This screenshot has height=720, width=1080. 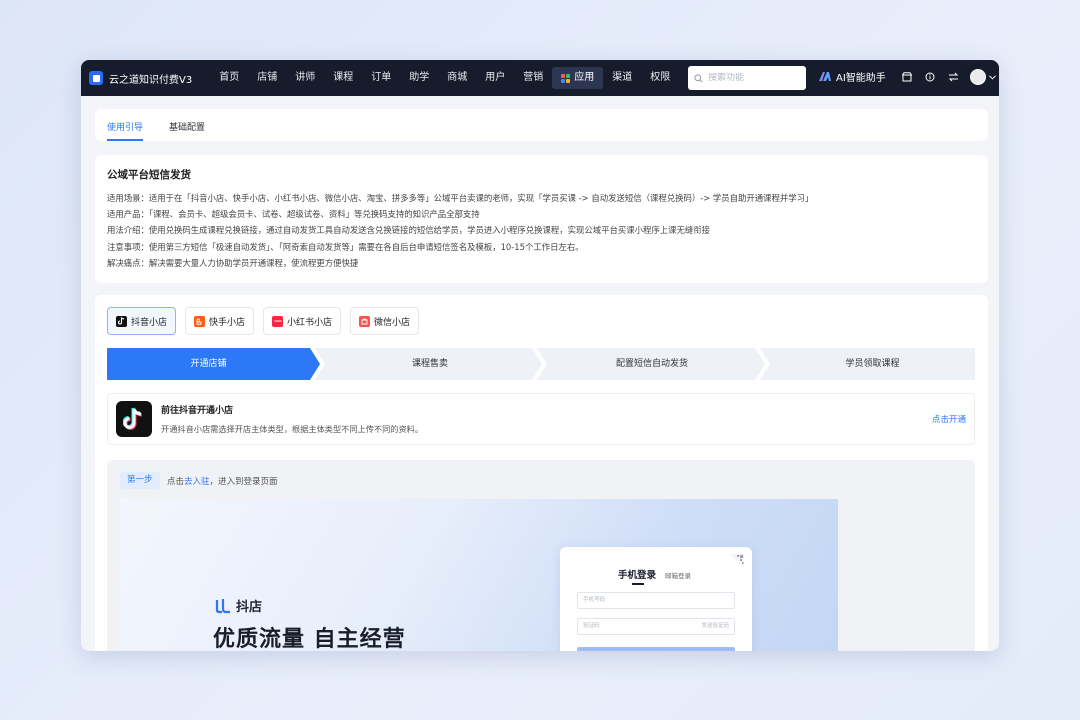 What do you see at coordinates (660, 78) in the screenshot?
I see `nav-item-permission: 权限` at bounding box center [660, 78].